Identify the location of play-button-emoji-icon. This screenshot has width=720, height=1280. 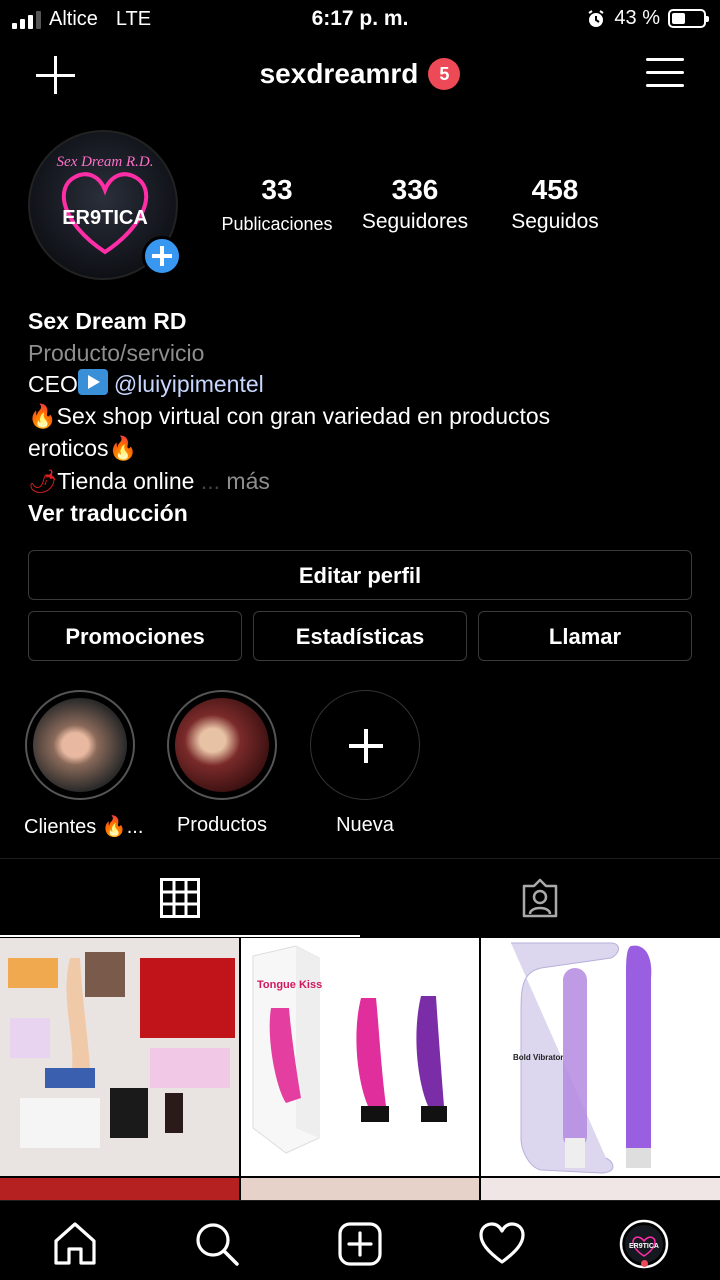
(92, 382).